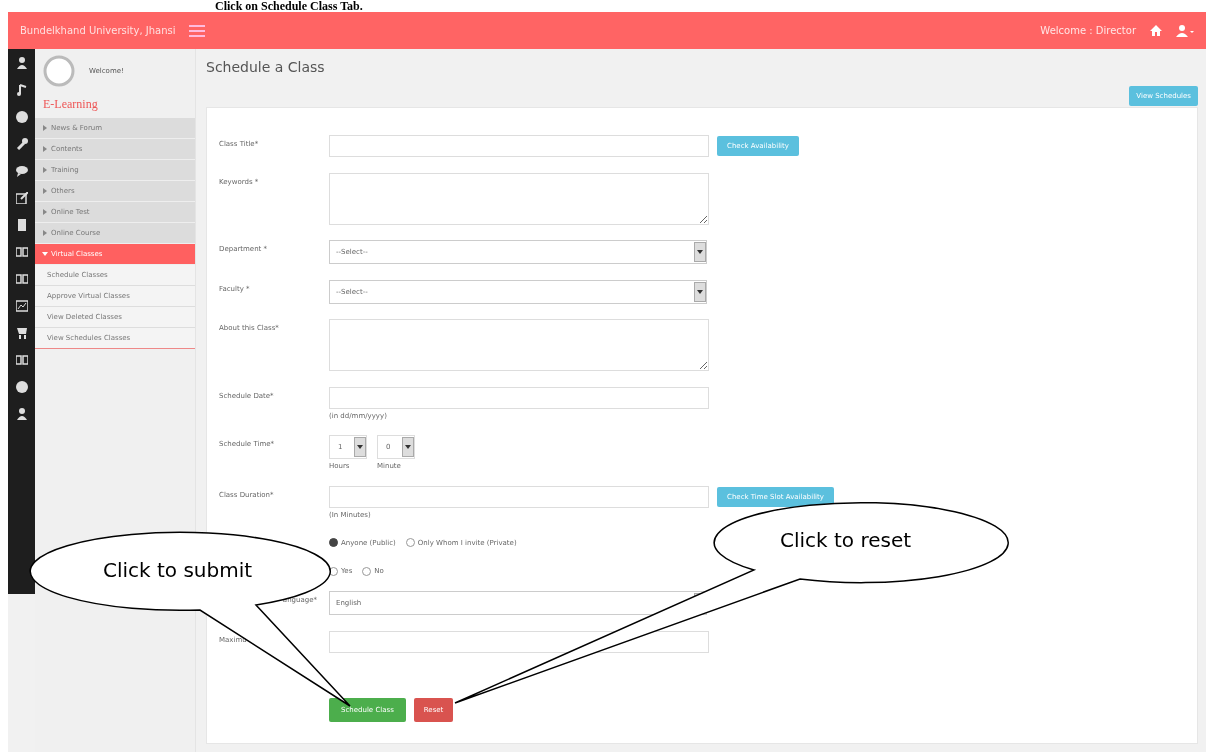  What do you see at coordinates (98, 30) in the screenshot?
I see `brand-name: Bundelkhand University, Jhansi` at bounding box center [98, 30].